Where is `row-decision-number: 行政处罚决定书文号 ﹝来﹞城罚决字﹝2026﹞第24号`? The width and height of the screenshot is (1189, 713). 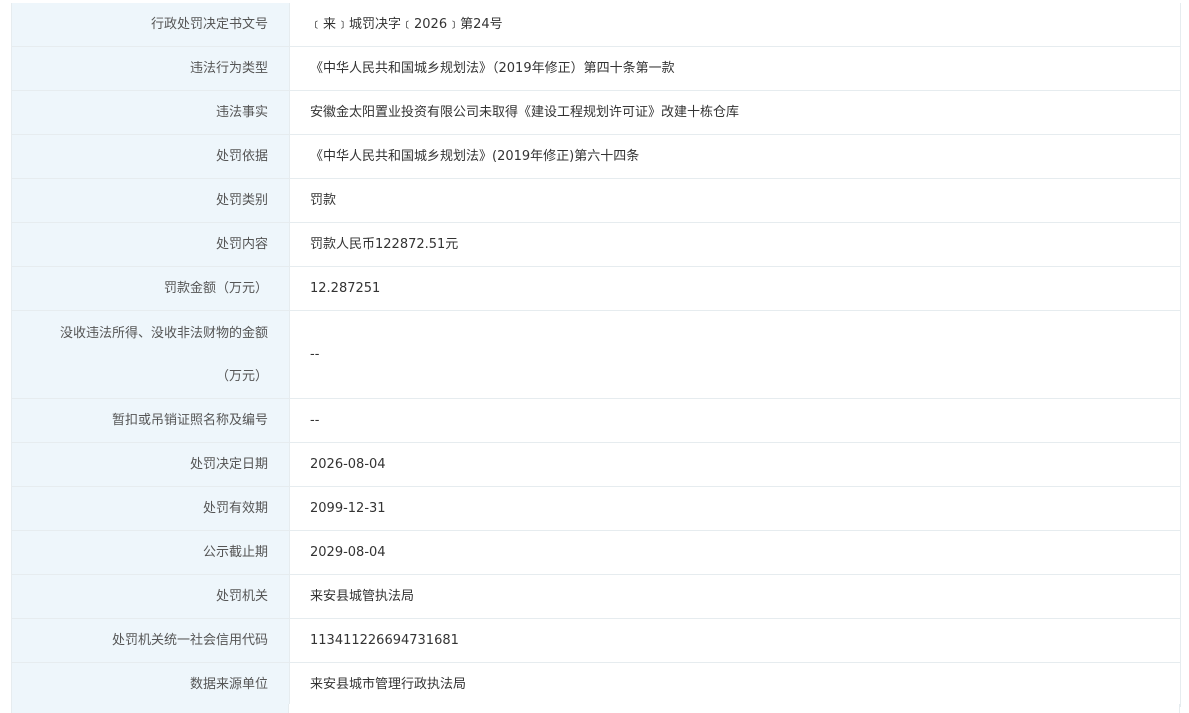 row-decision-number: 行政处罚决定书文号 ﹝来﹞城罚决字﹝2026﹞第24号 is located at coordinates (596, 25).